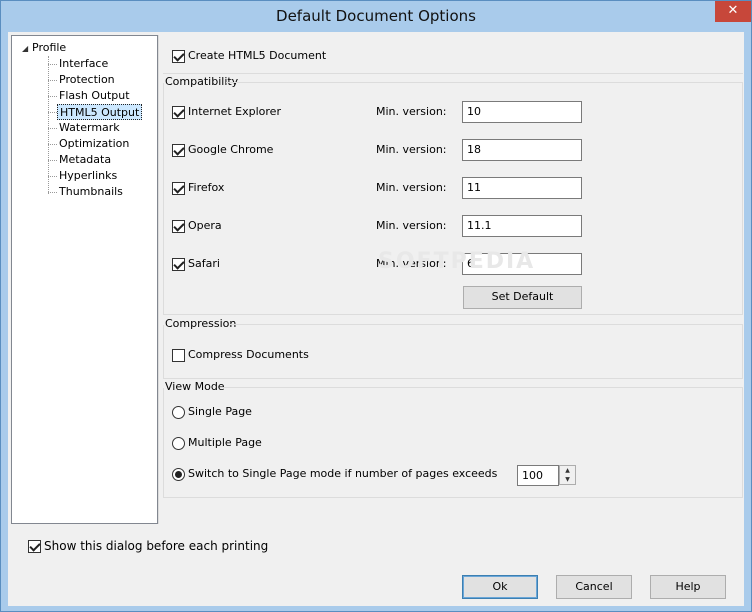 The image size is (752, 612). Describe the element at coordinates (230, 150) in the screenshot. I see `chrome-label: Google Chrome` at that location.